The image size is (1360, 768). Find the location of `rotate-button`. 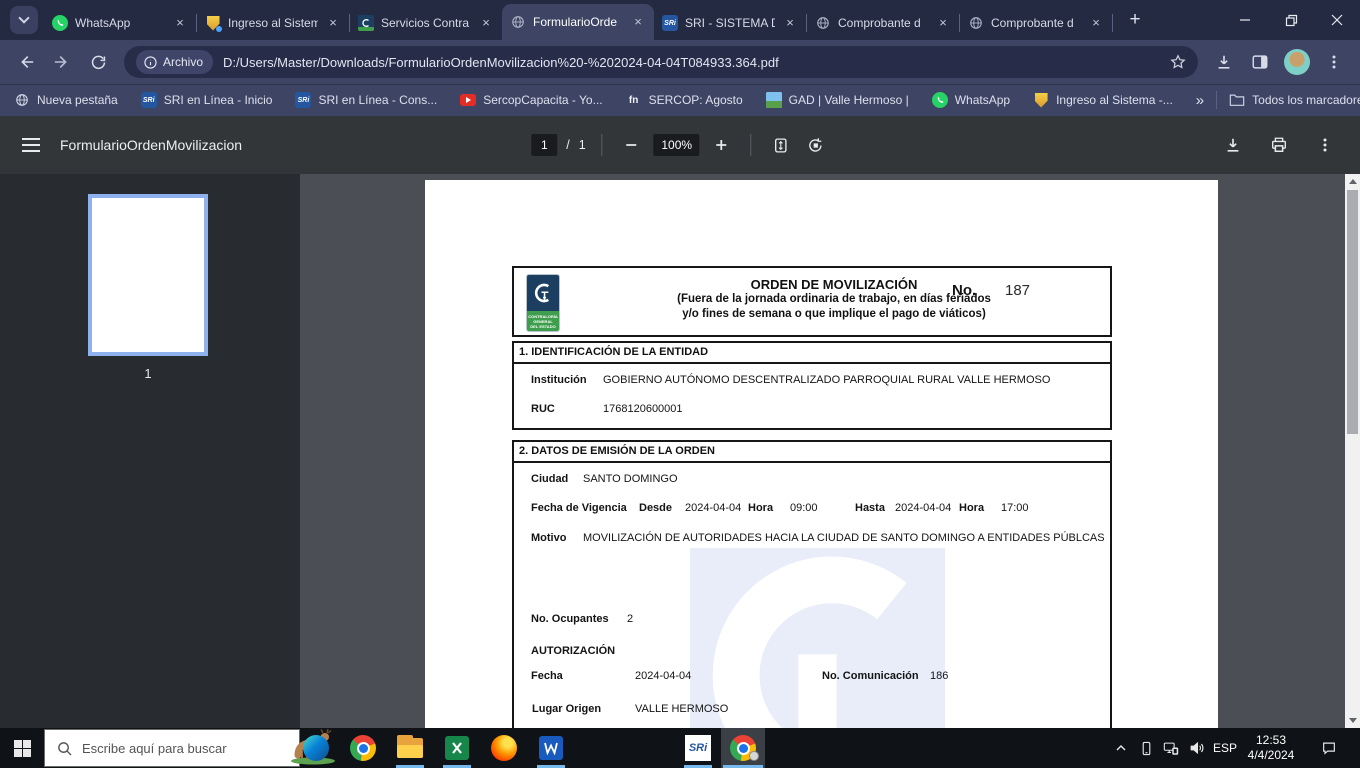

rotate-button is located at coordinates (816, 145).